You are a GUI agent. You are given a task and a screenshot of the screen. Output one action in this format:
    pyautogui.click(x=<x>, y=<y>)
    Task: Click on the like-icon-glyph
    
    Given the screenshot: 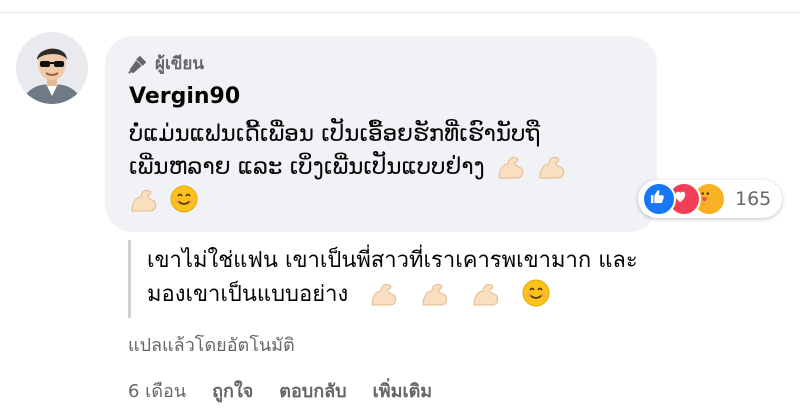 What is the action you would take?
    pyautogui.click(x=657, y=197)
    